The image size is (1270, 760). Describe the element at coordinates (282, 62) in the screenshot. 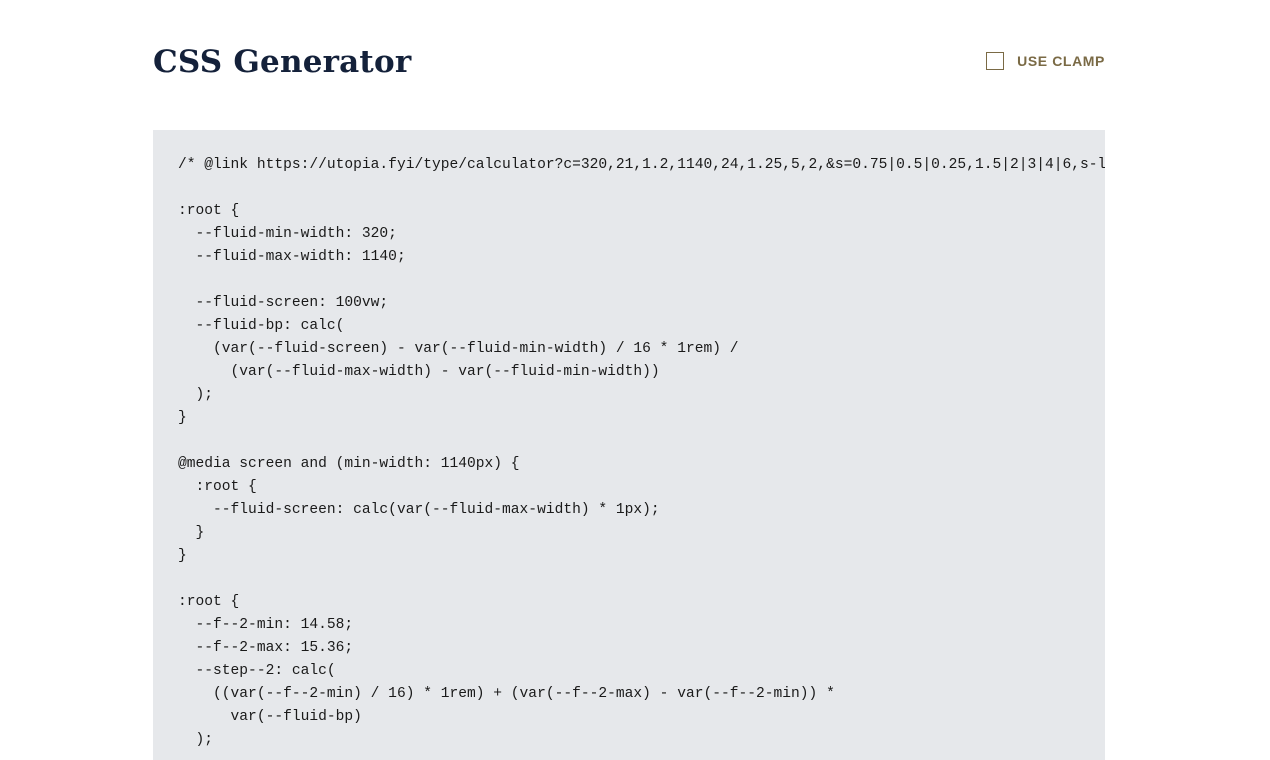

I see `page-title: CSS Generator` at that location.